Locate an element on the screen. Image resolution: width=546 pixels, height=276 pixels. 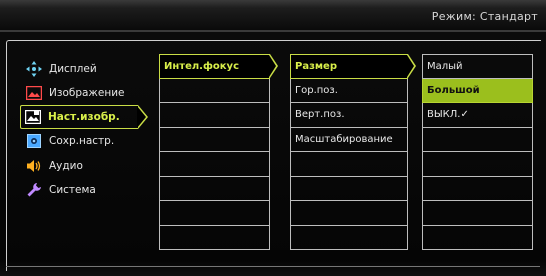
display-move-icon is located at coordinates (34, 69).